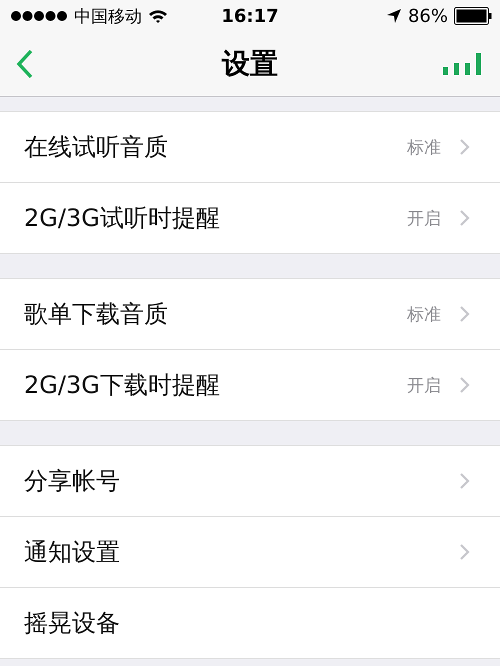  What do you see at coordinates (72, 481) in the screenshot?
I see `row-label: 分享帐号` at bounding box center [72, 481].